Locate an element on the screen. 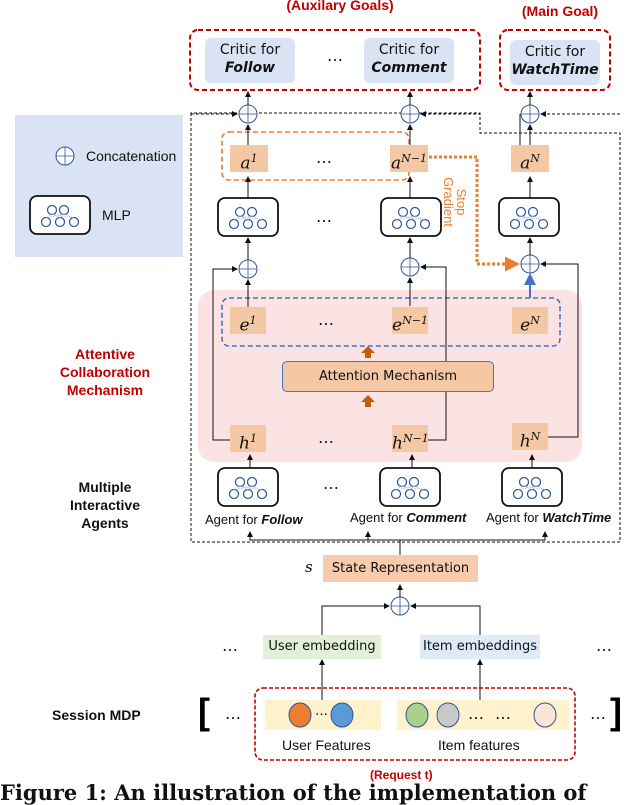 Image resolution: width=628 pixels, height=805 pixels. item-feature-dot-peach is located at coordinates (545, 715).